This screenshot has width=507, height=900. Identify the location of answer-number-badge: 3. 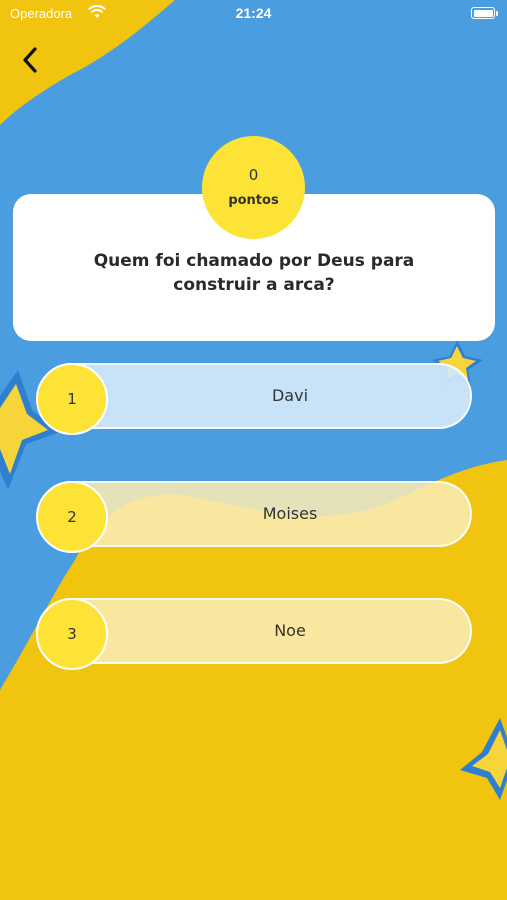
(72, 634).